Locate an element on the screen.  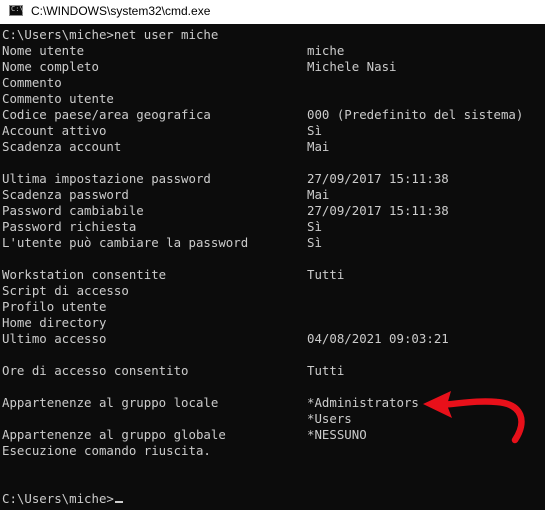
row-label: Appartenenze al gruppo locale is located at coordinates (110, 402).